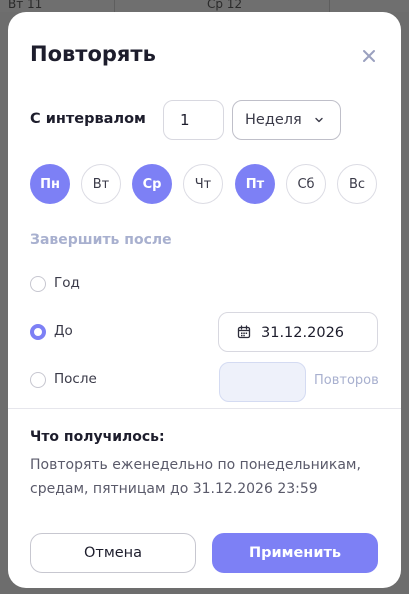  I want to click on finish-radio-until, so click(38, 332).